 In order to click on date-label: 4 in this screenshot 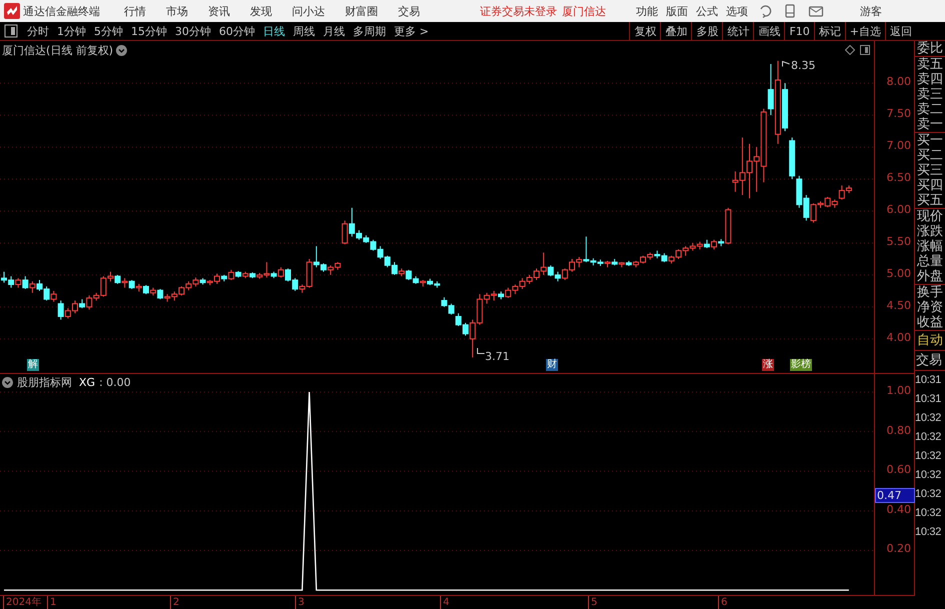, I will do `click(445, 602)`.